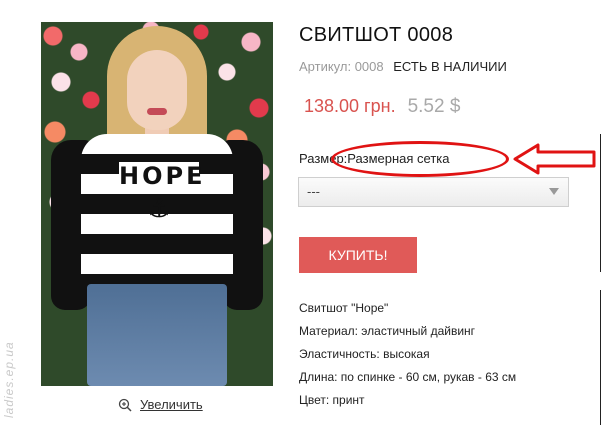 This screenshot has height=425, width=603. I want to click on size-chart-link: Размерная сетка, so click(398, 158).